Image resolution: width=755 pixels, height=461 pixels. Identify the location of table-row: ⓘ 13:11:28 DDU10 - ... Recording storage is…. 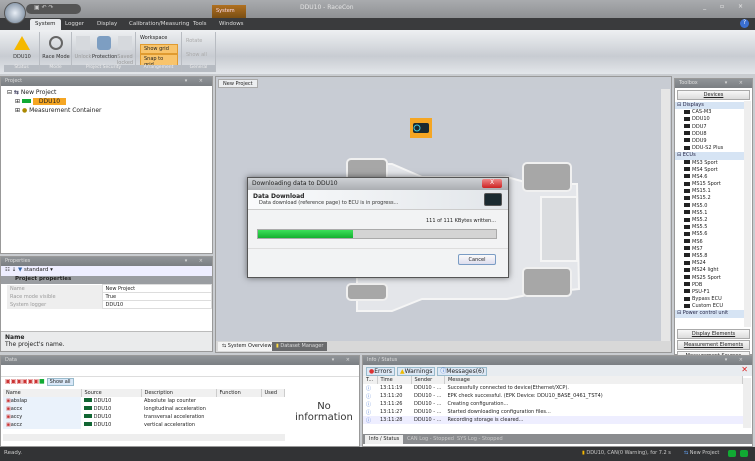
(553, 420).